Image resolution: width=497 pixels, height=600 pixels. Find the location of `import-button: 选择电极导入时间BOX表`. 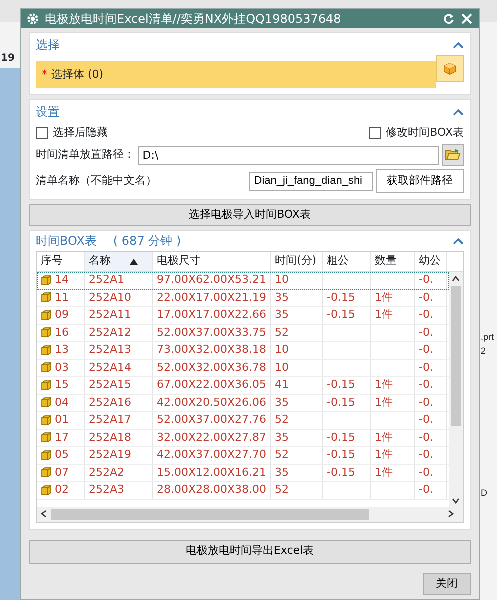

import-button: 选择电极导入时间BOX表 is located at coordinates (250, 215).